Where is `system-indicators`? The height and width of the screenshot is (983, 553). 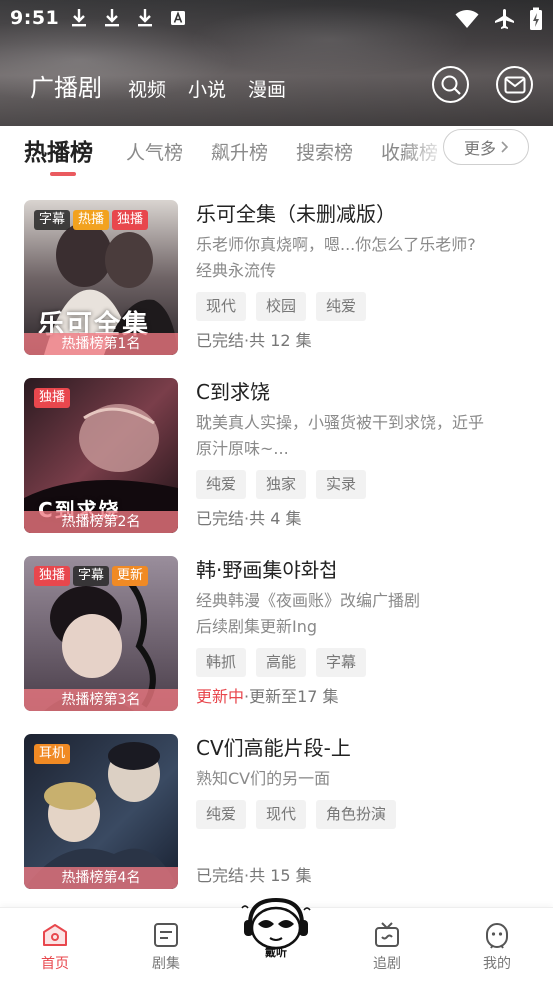 system-indicators is located at coordinates (499, 19).